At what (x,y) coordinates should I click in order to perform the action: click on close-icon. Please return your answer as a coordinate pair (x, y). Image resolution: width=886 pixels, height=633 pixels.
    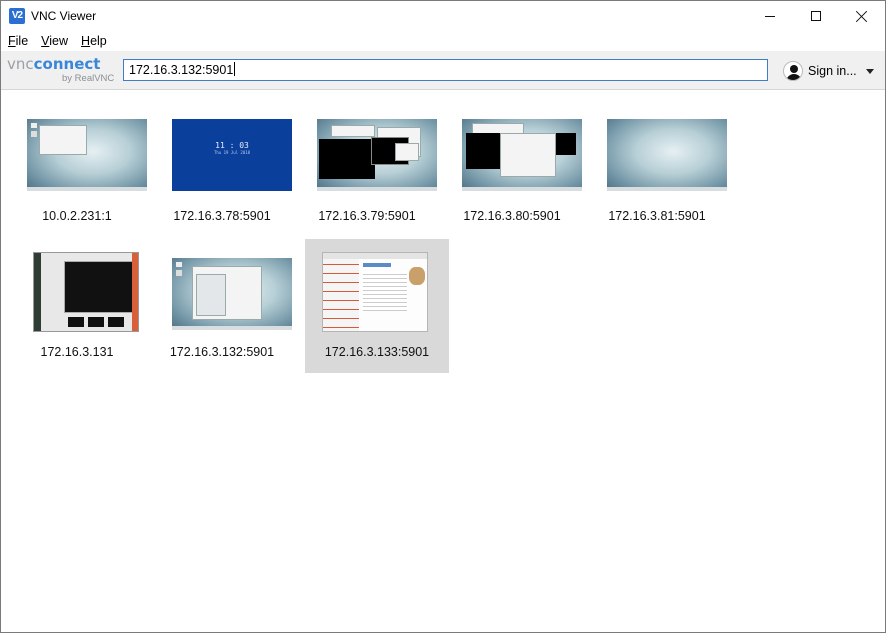
    Looking at the image, I should click on (862, 16).